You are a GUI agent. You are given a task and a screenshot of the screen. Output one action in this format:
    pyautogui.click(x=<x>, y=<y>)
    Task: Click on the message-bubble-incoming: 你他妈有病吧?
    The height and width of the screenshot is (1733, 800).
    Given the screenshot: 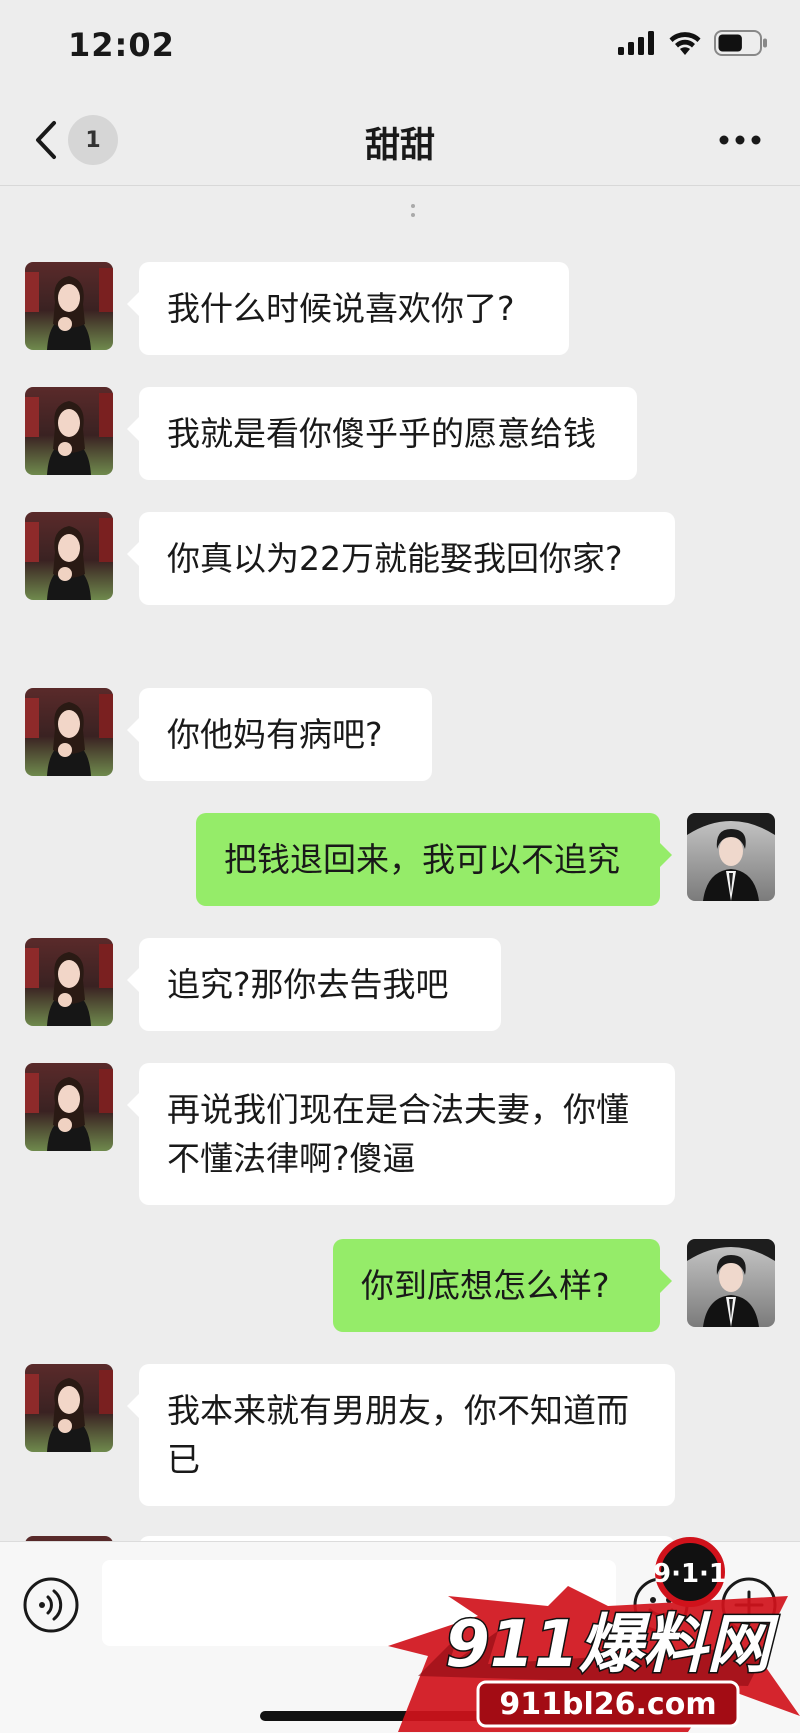 What is the action you would take?
    pyautogui.click(x=279, y=734)
    